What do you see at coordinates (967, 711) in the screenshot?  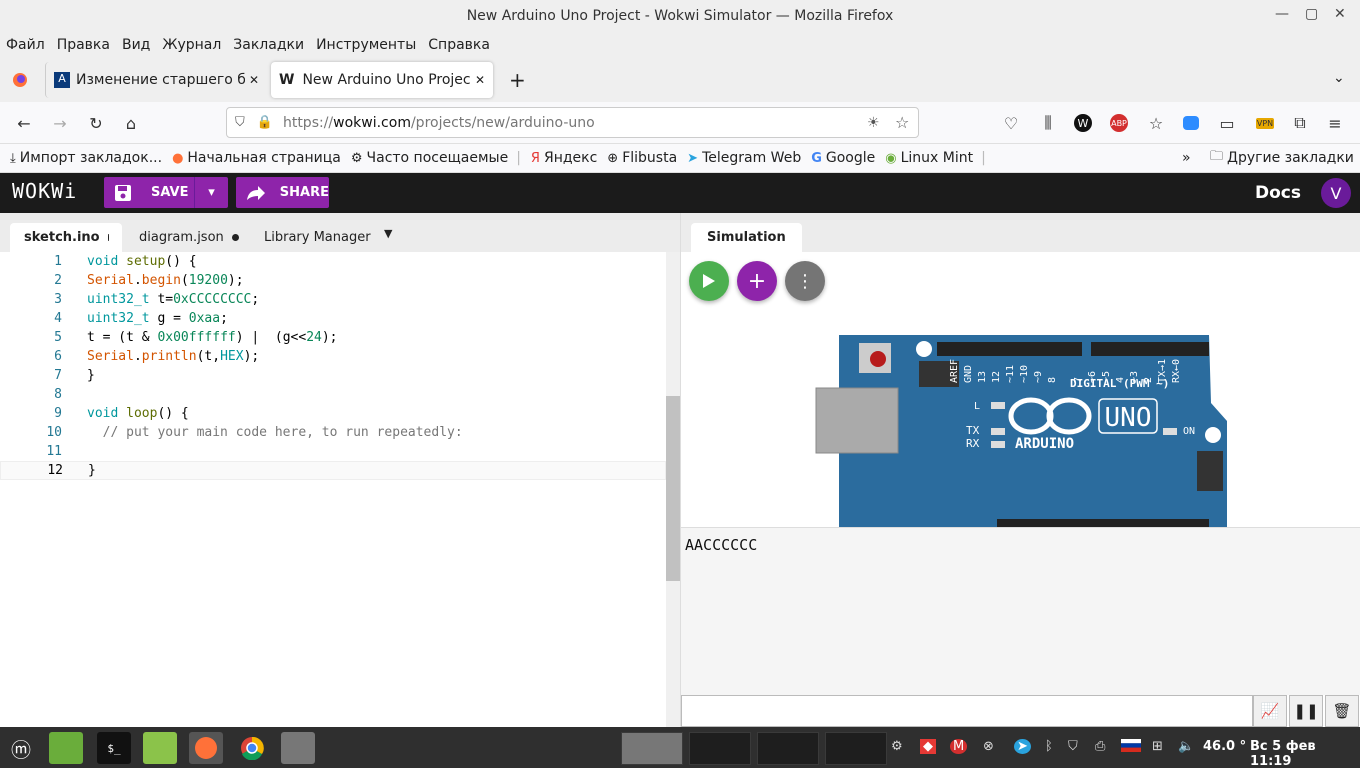 I see `serial-input` at bounding box center [967, 711].